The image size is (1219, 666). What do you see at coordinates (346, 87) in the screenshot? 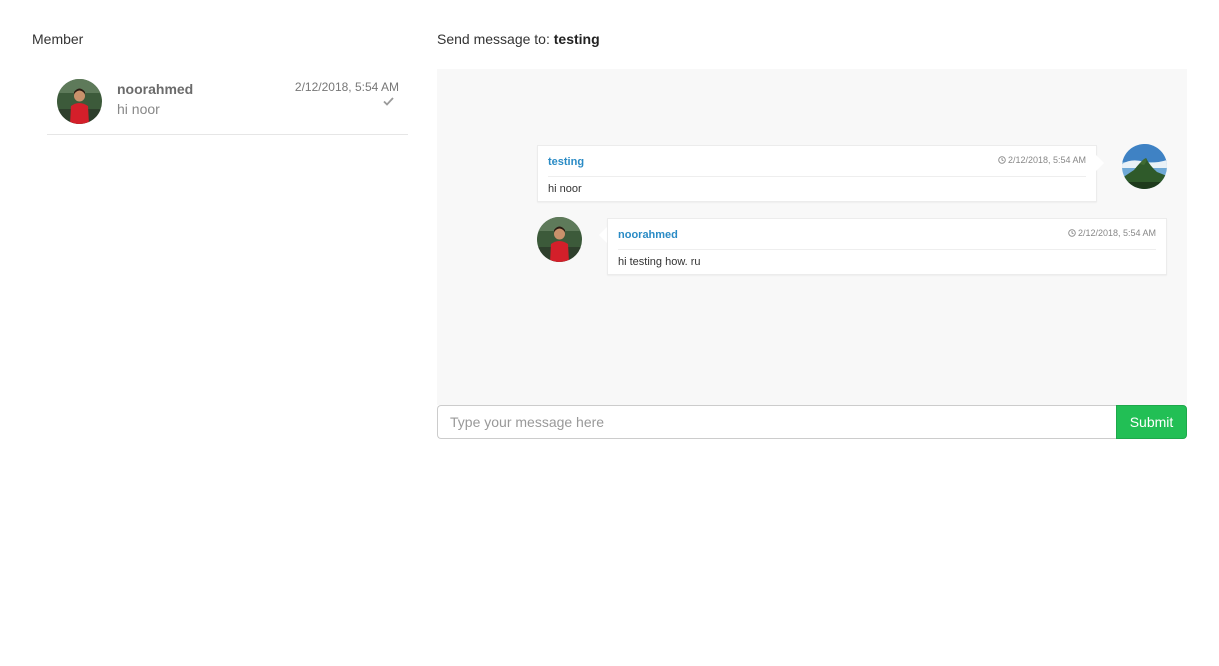
I see `member-time: 2/12/2018, 5:54 AM` at bounding box center [346, 87].